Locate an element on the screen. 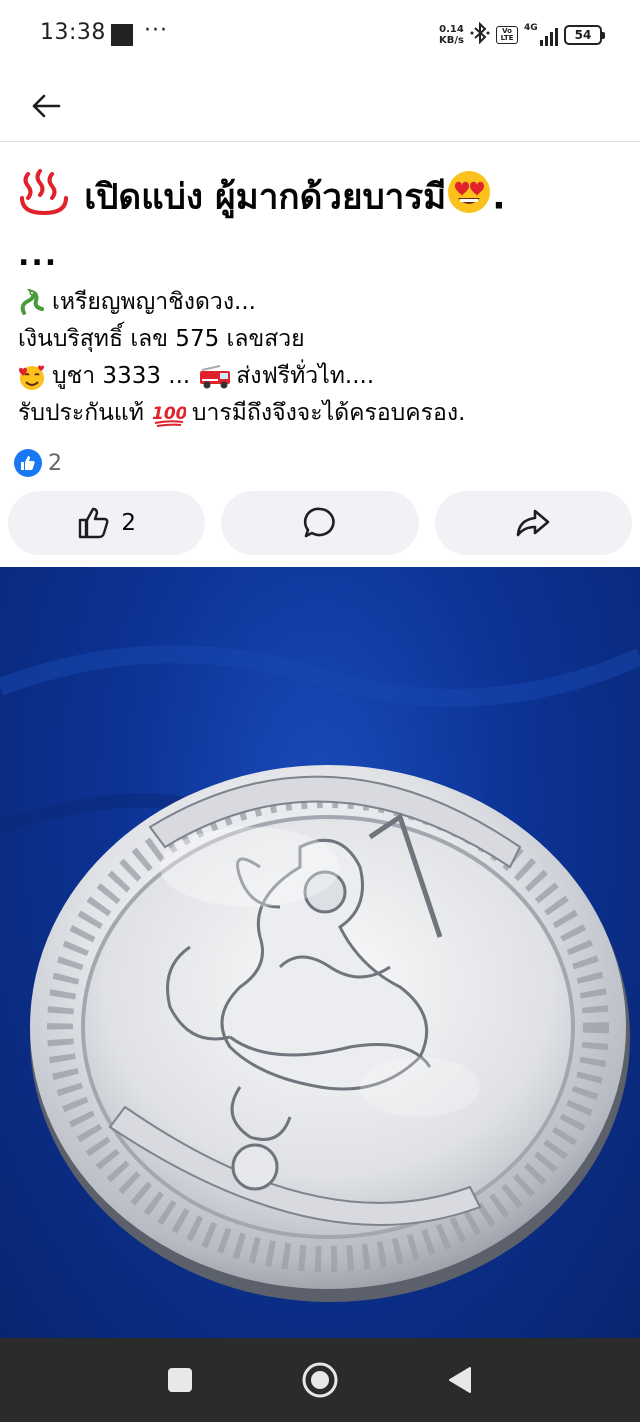 The height and width of the screenshot is (1422, 640). post-title: เปิดแบ่ง ผู้มากด้วยบารมี . is located at coordinates (324, 198).